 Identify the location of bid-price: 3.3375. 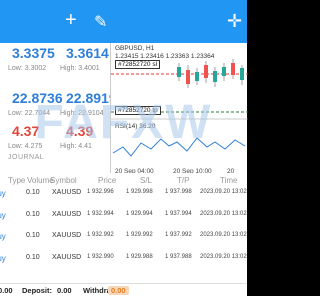
(33, 53).